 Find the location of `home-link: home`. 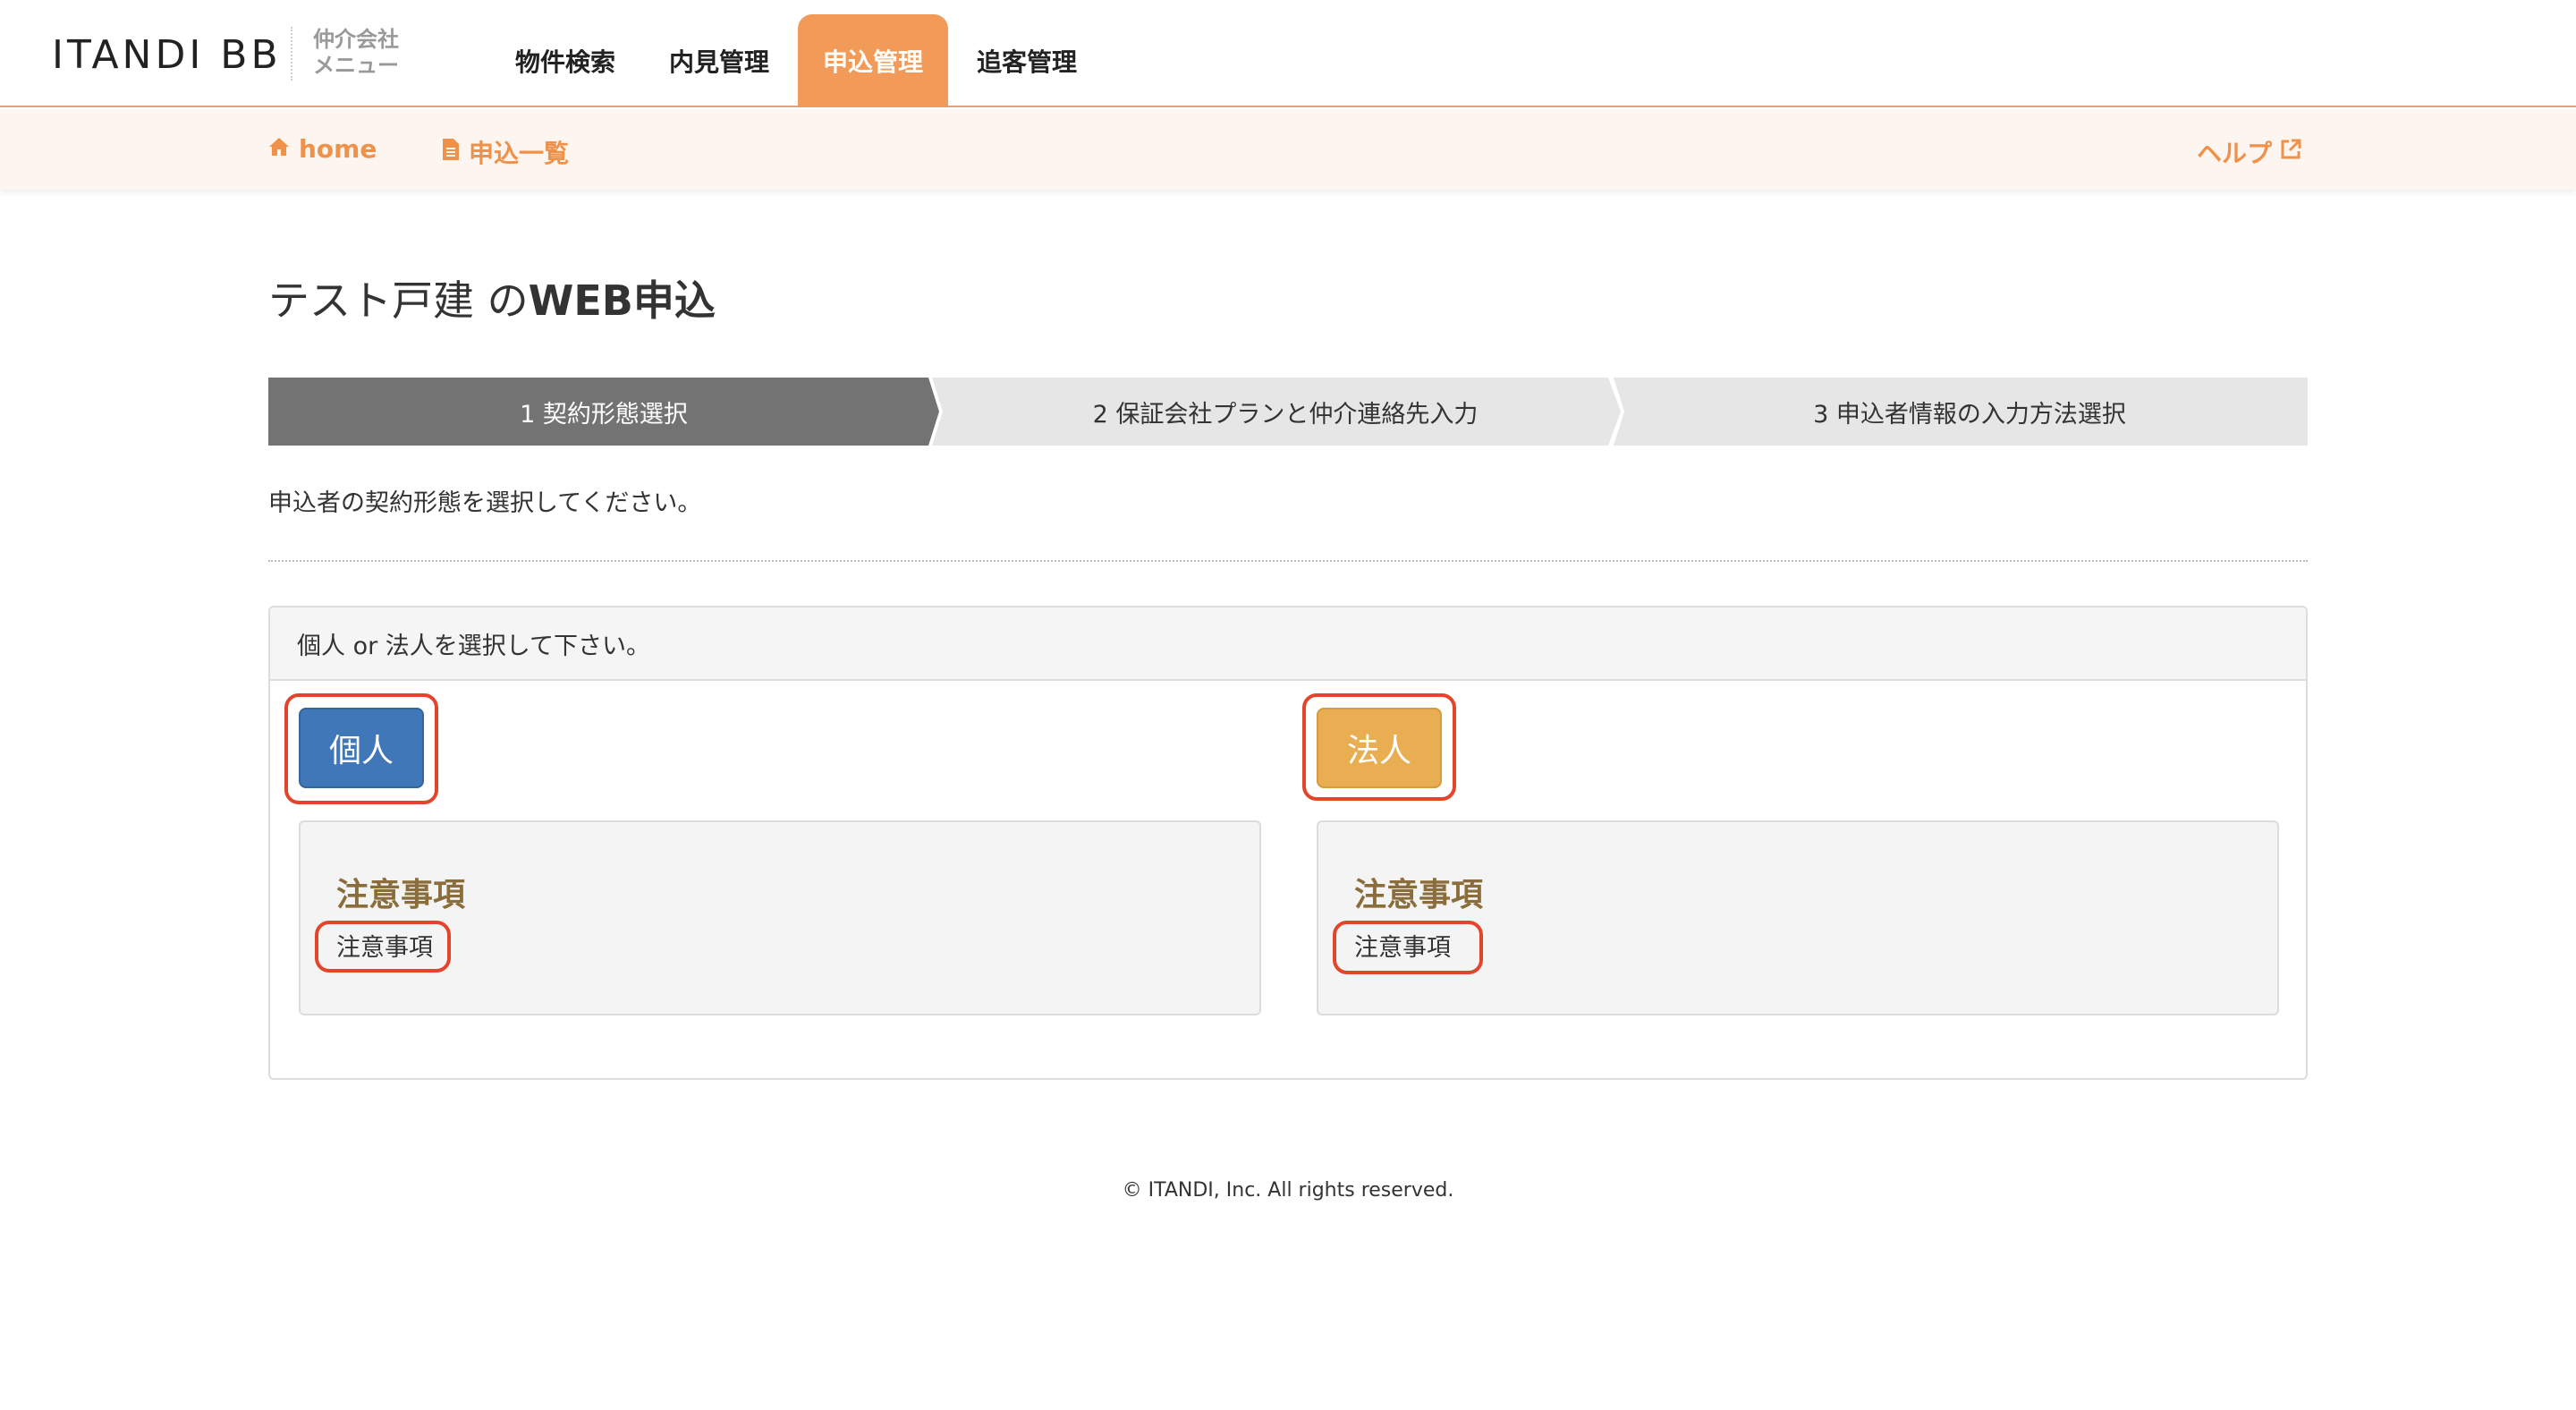

home-link: home is located at coordinates (322, 149).